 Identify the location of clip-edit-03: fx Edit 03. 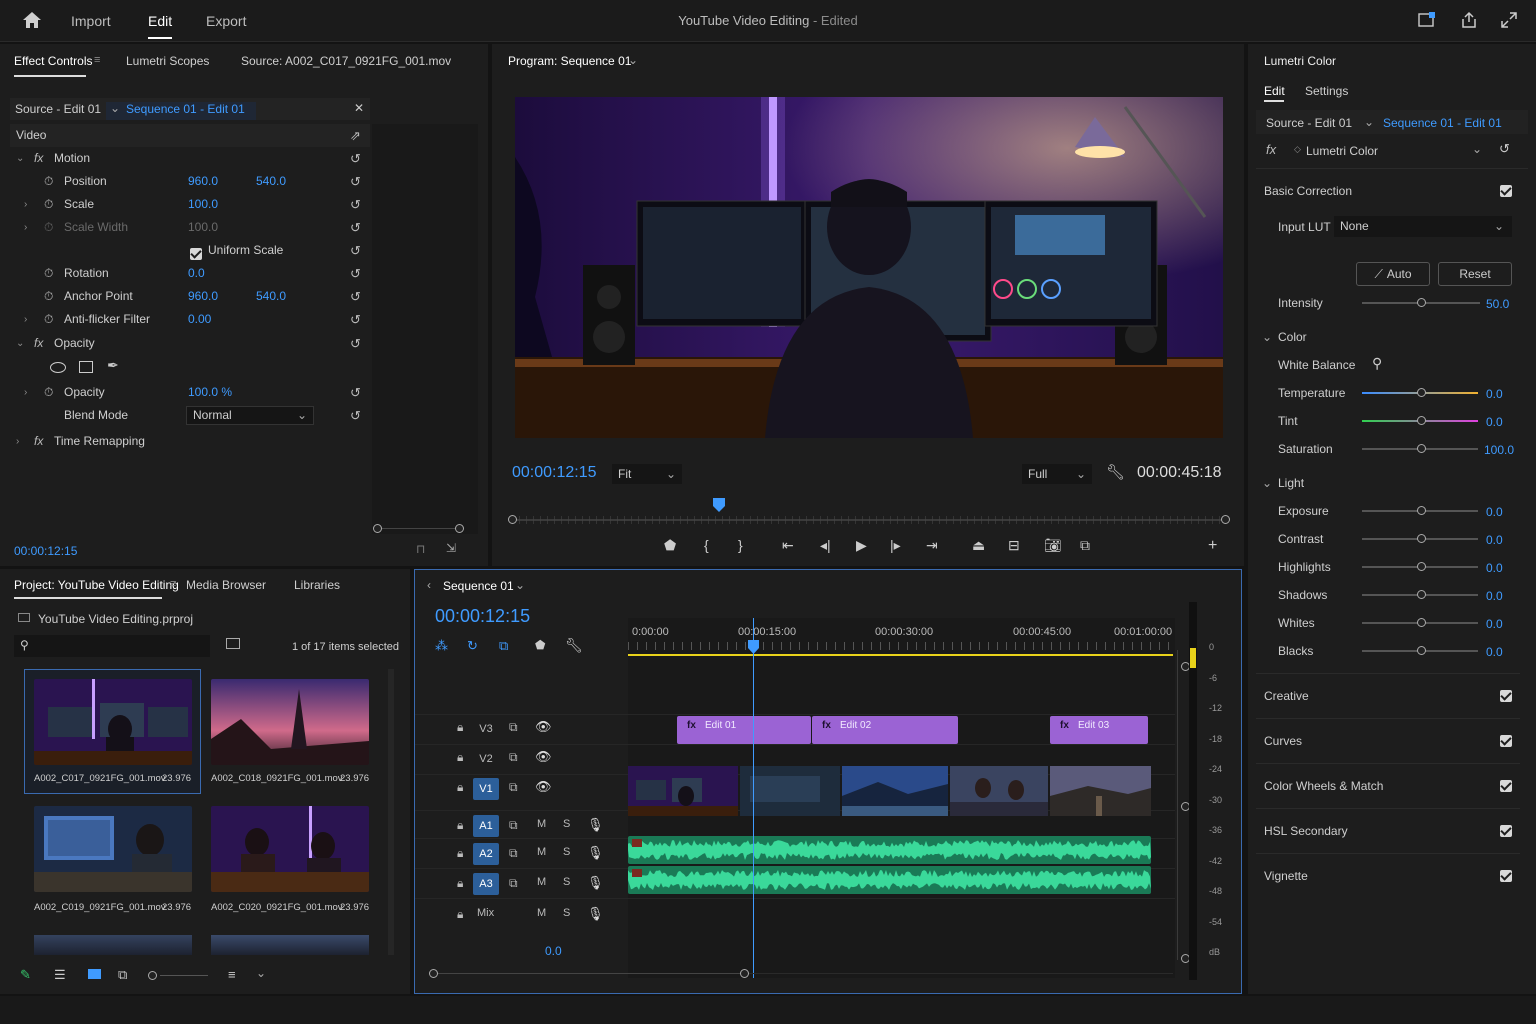
(1099, 730).